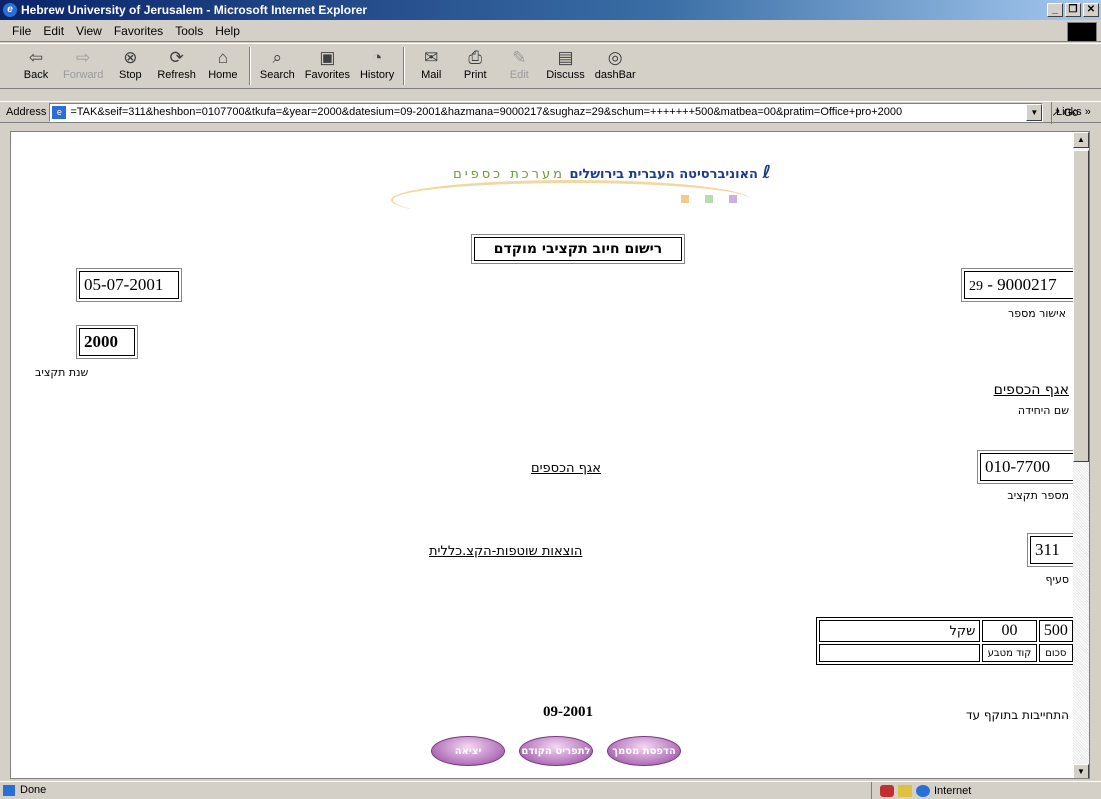  I want to click on amount-table: שקל 00 500 קוד מטבע סכום, so click(946, 641).